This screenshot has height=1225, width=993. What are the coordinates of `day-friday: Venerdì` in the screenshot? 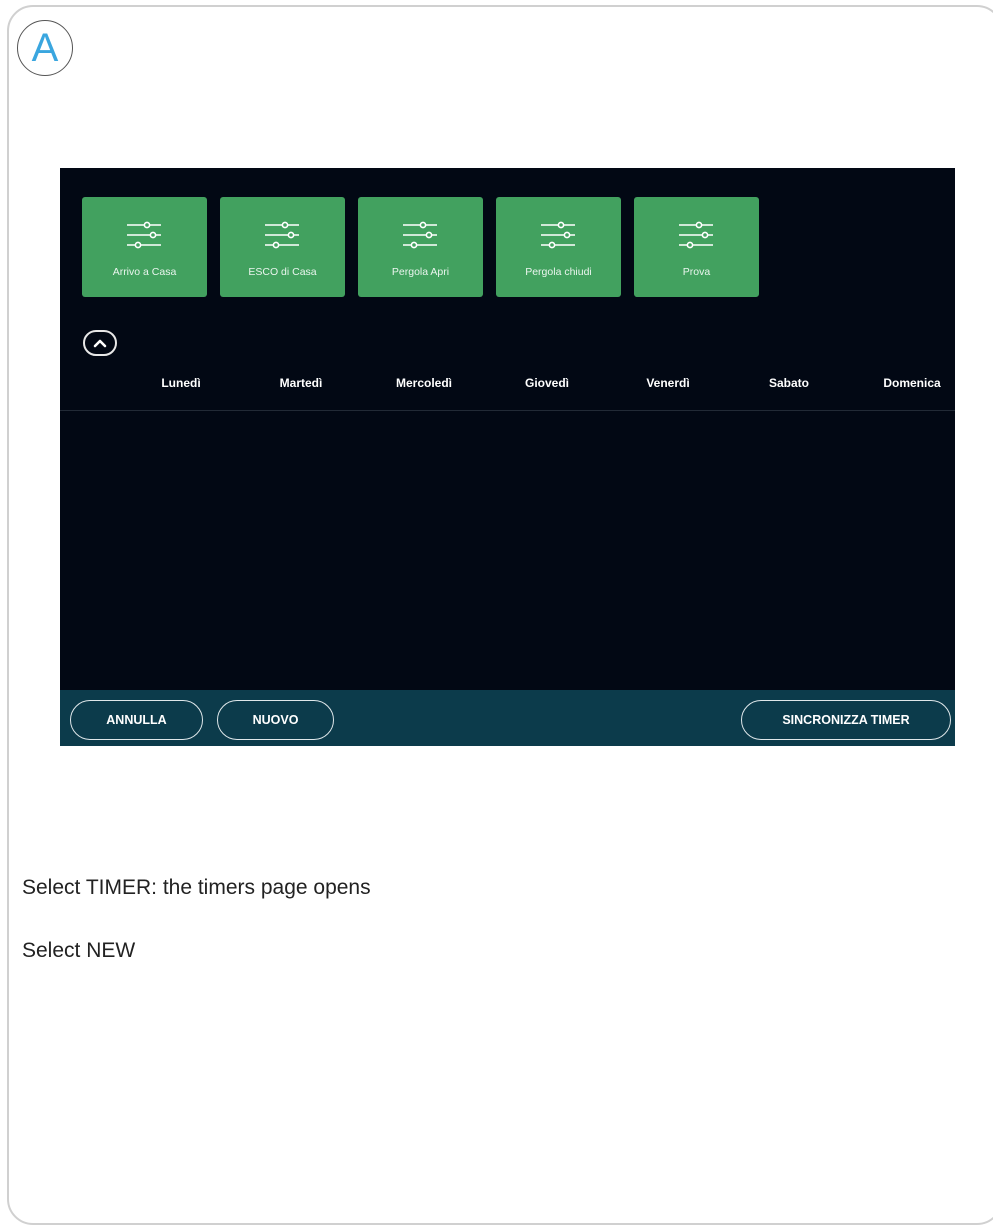 It's located at (667, 383).